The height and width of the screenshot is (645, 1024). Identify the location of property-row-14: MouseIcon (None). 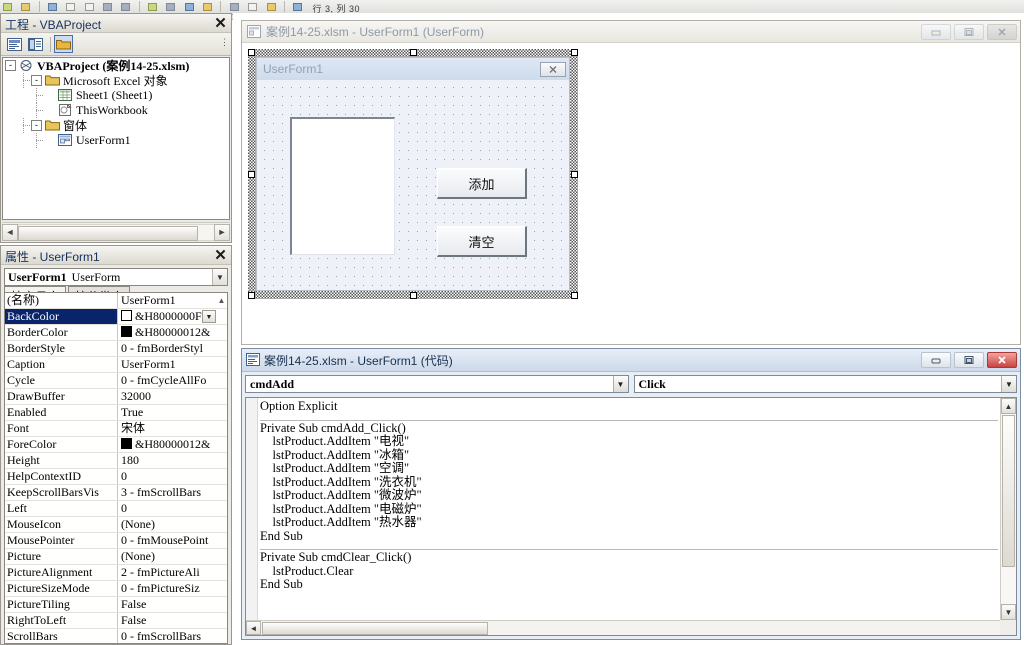
(116, 525).